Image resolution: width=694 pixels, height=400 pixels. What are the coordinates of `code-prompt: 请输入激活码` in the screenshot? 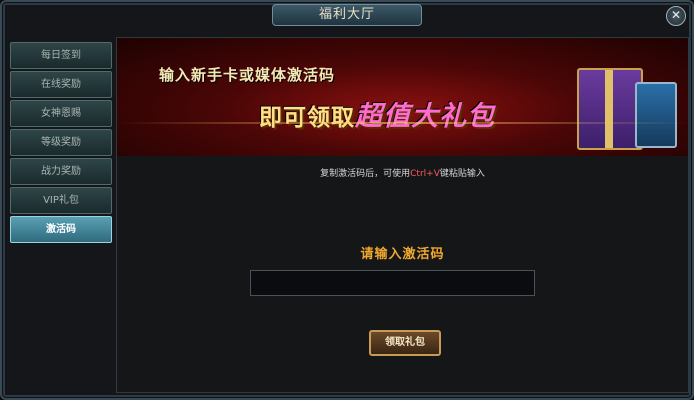 It's located at (402, 254).